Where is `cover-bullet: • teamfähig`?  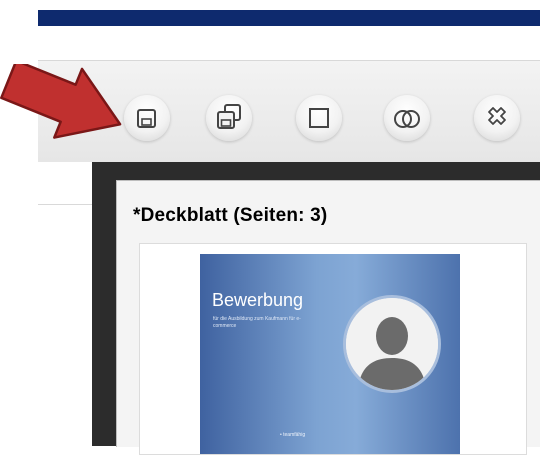 cover-bullet: • teamfähig is located at coordinates (293, 435).